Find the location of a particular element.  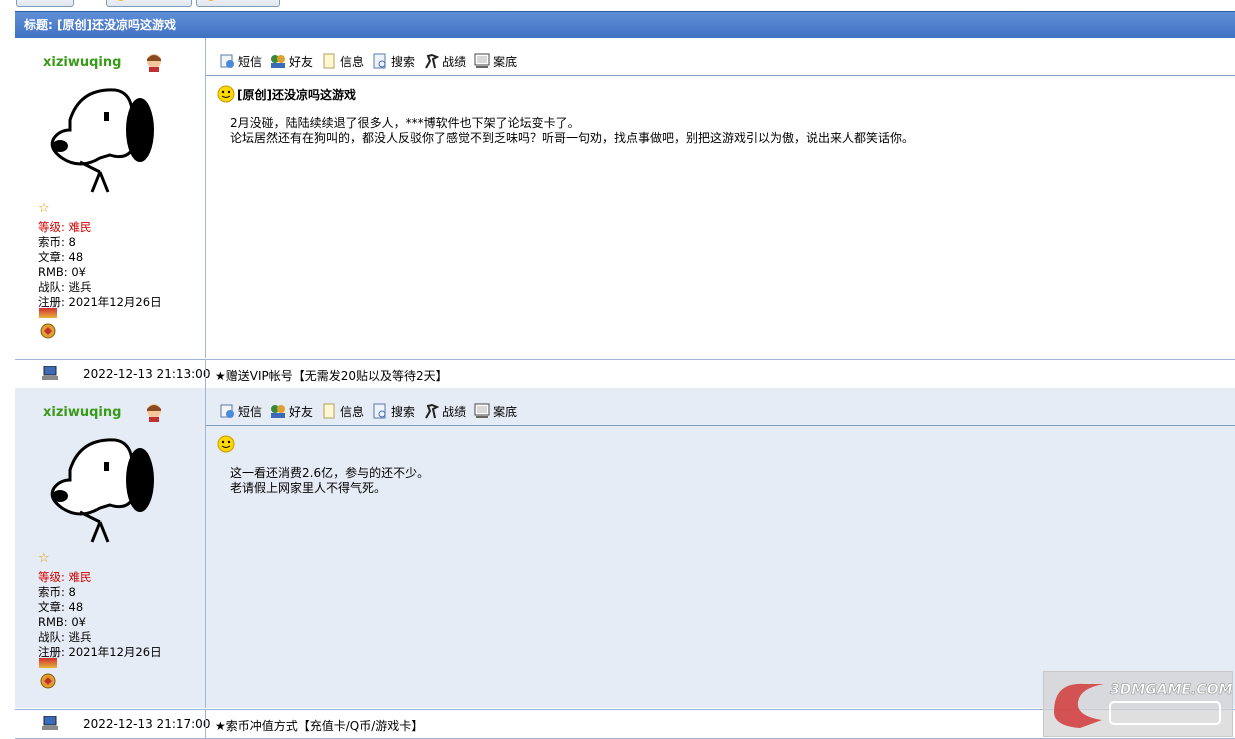

svg-text: 3DMGAME.COM is located at coordinates (1171, 690).